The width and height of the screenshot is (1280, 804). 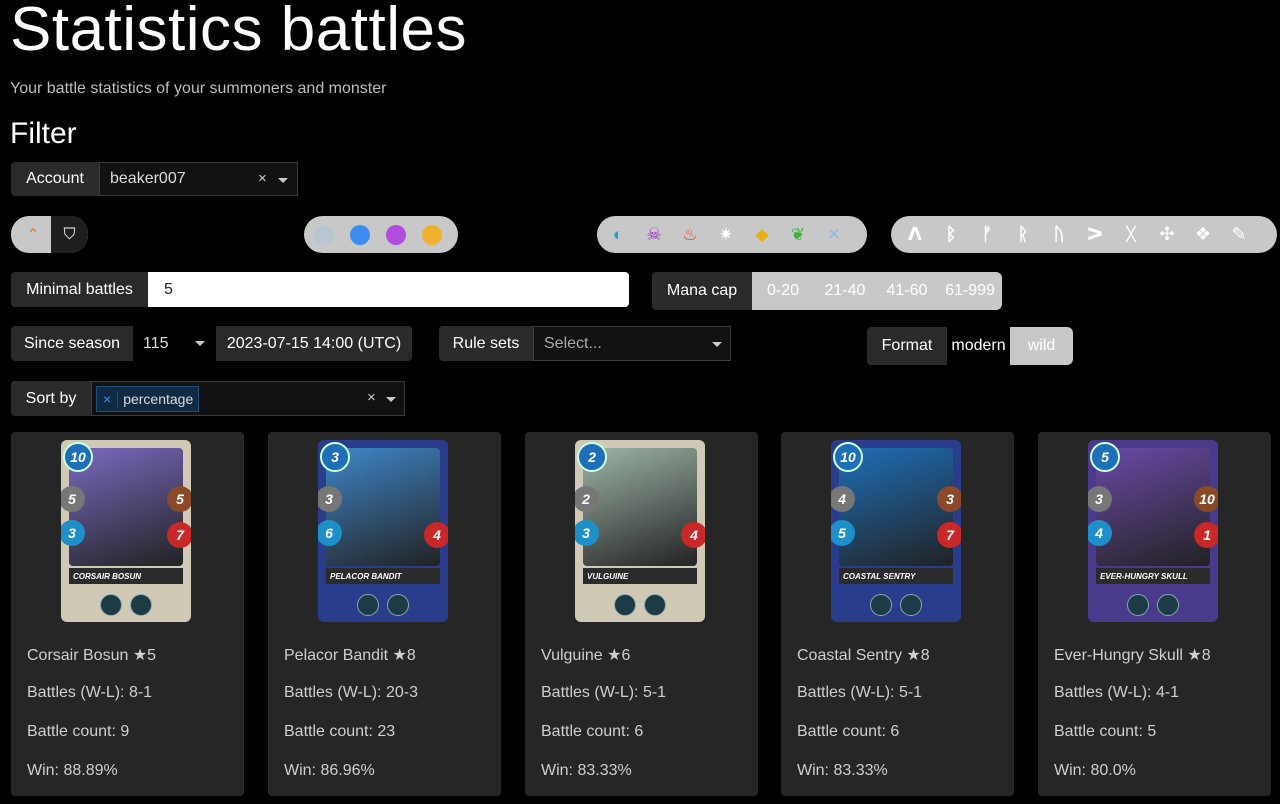 What do you see at coordinates (896, 531) in the screenshot?
I see `card-image: 10 4 5 7 3 COASTAL SENTRY` at bounding box center [896, 531].